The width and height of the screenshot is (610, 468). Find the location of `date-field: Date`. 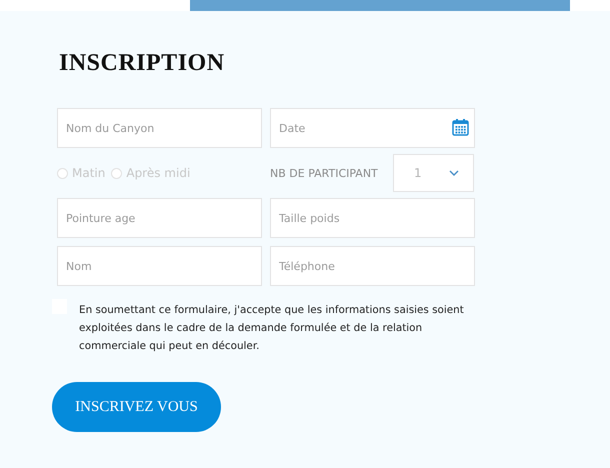

date-field: Date is located at coordinates (372, 128).